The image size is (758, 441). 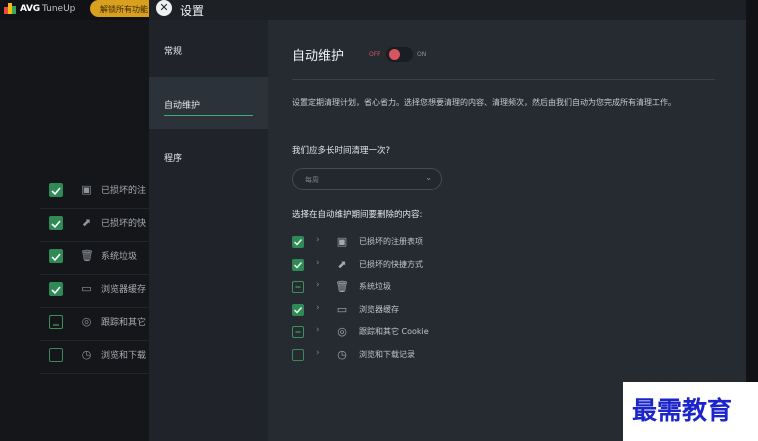 What do you see at coordinates (124, 323) in the screenshot?
I see `background-item-label: 跟踪和其它` at bounding box center [124, 323].